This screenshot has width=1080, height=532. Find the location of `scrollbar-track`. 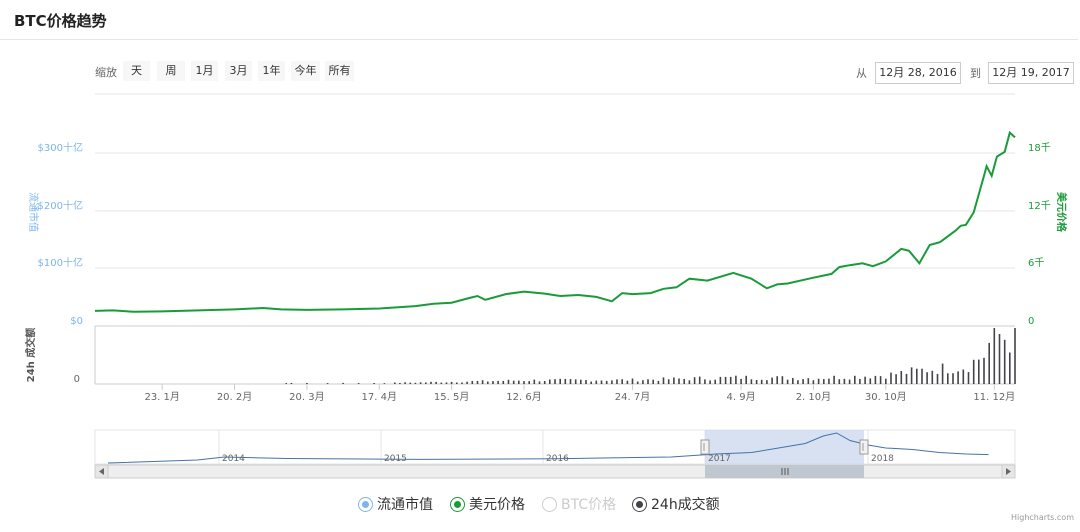

scrollbar-track is located at coordinates (555, 471).